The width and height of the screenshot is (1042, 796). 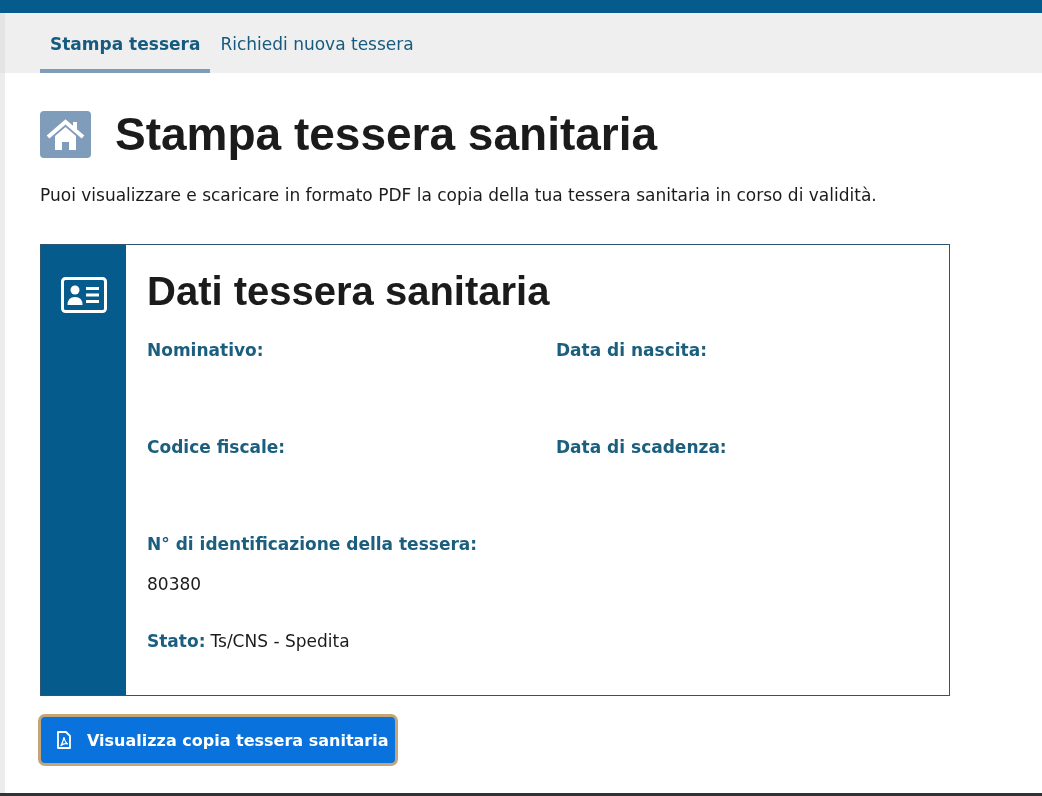 What do you see at coordinates (125, 43) in the screenshot?
I see `tab: Stampa tessera` at bounding box center [125, 43].